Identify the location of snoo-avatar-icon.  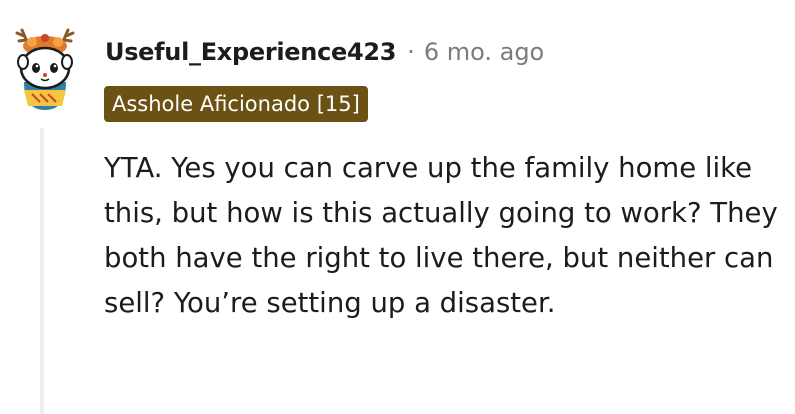
(45, 69).